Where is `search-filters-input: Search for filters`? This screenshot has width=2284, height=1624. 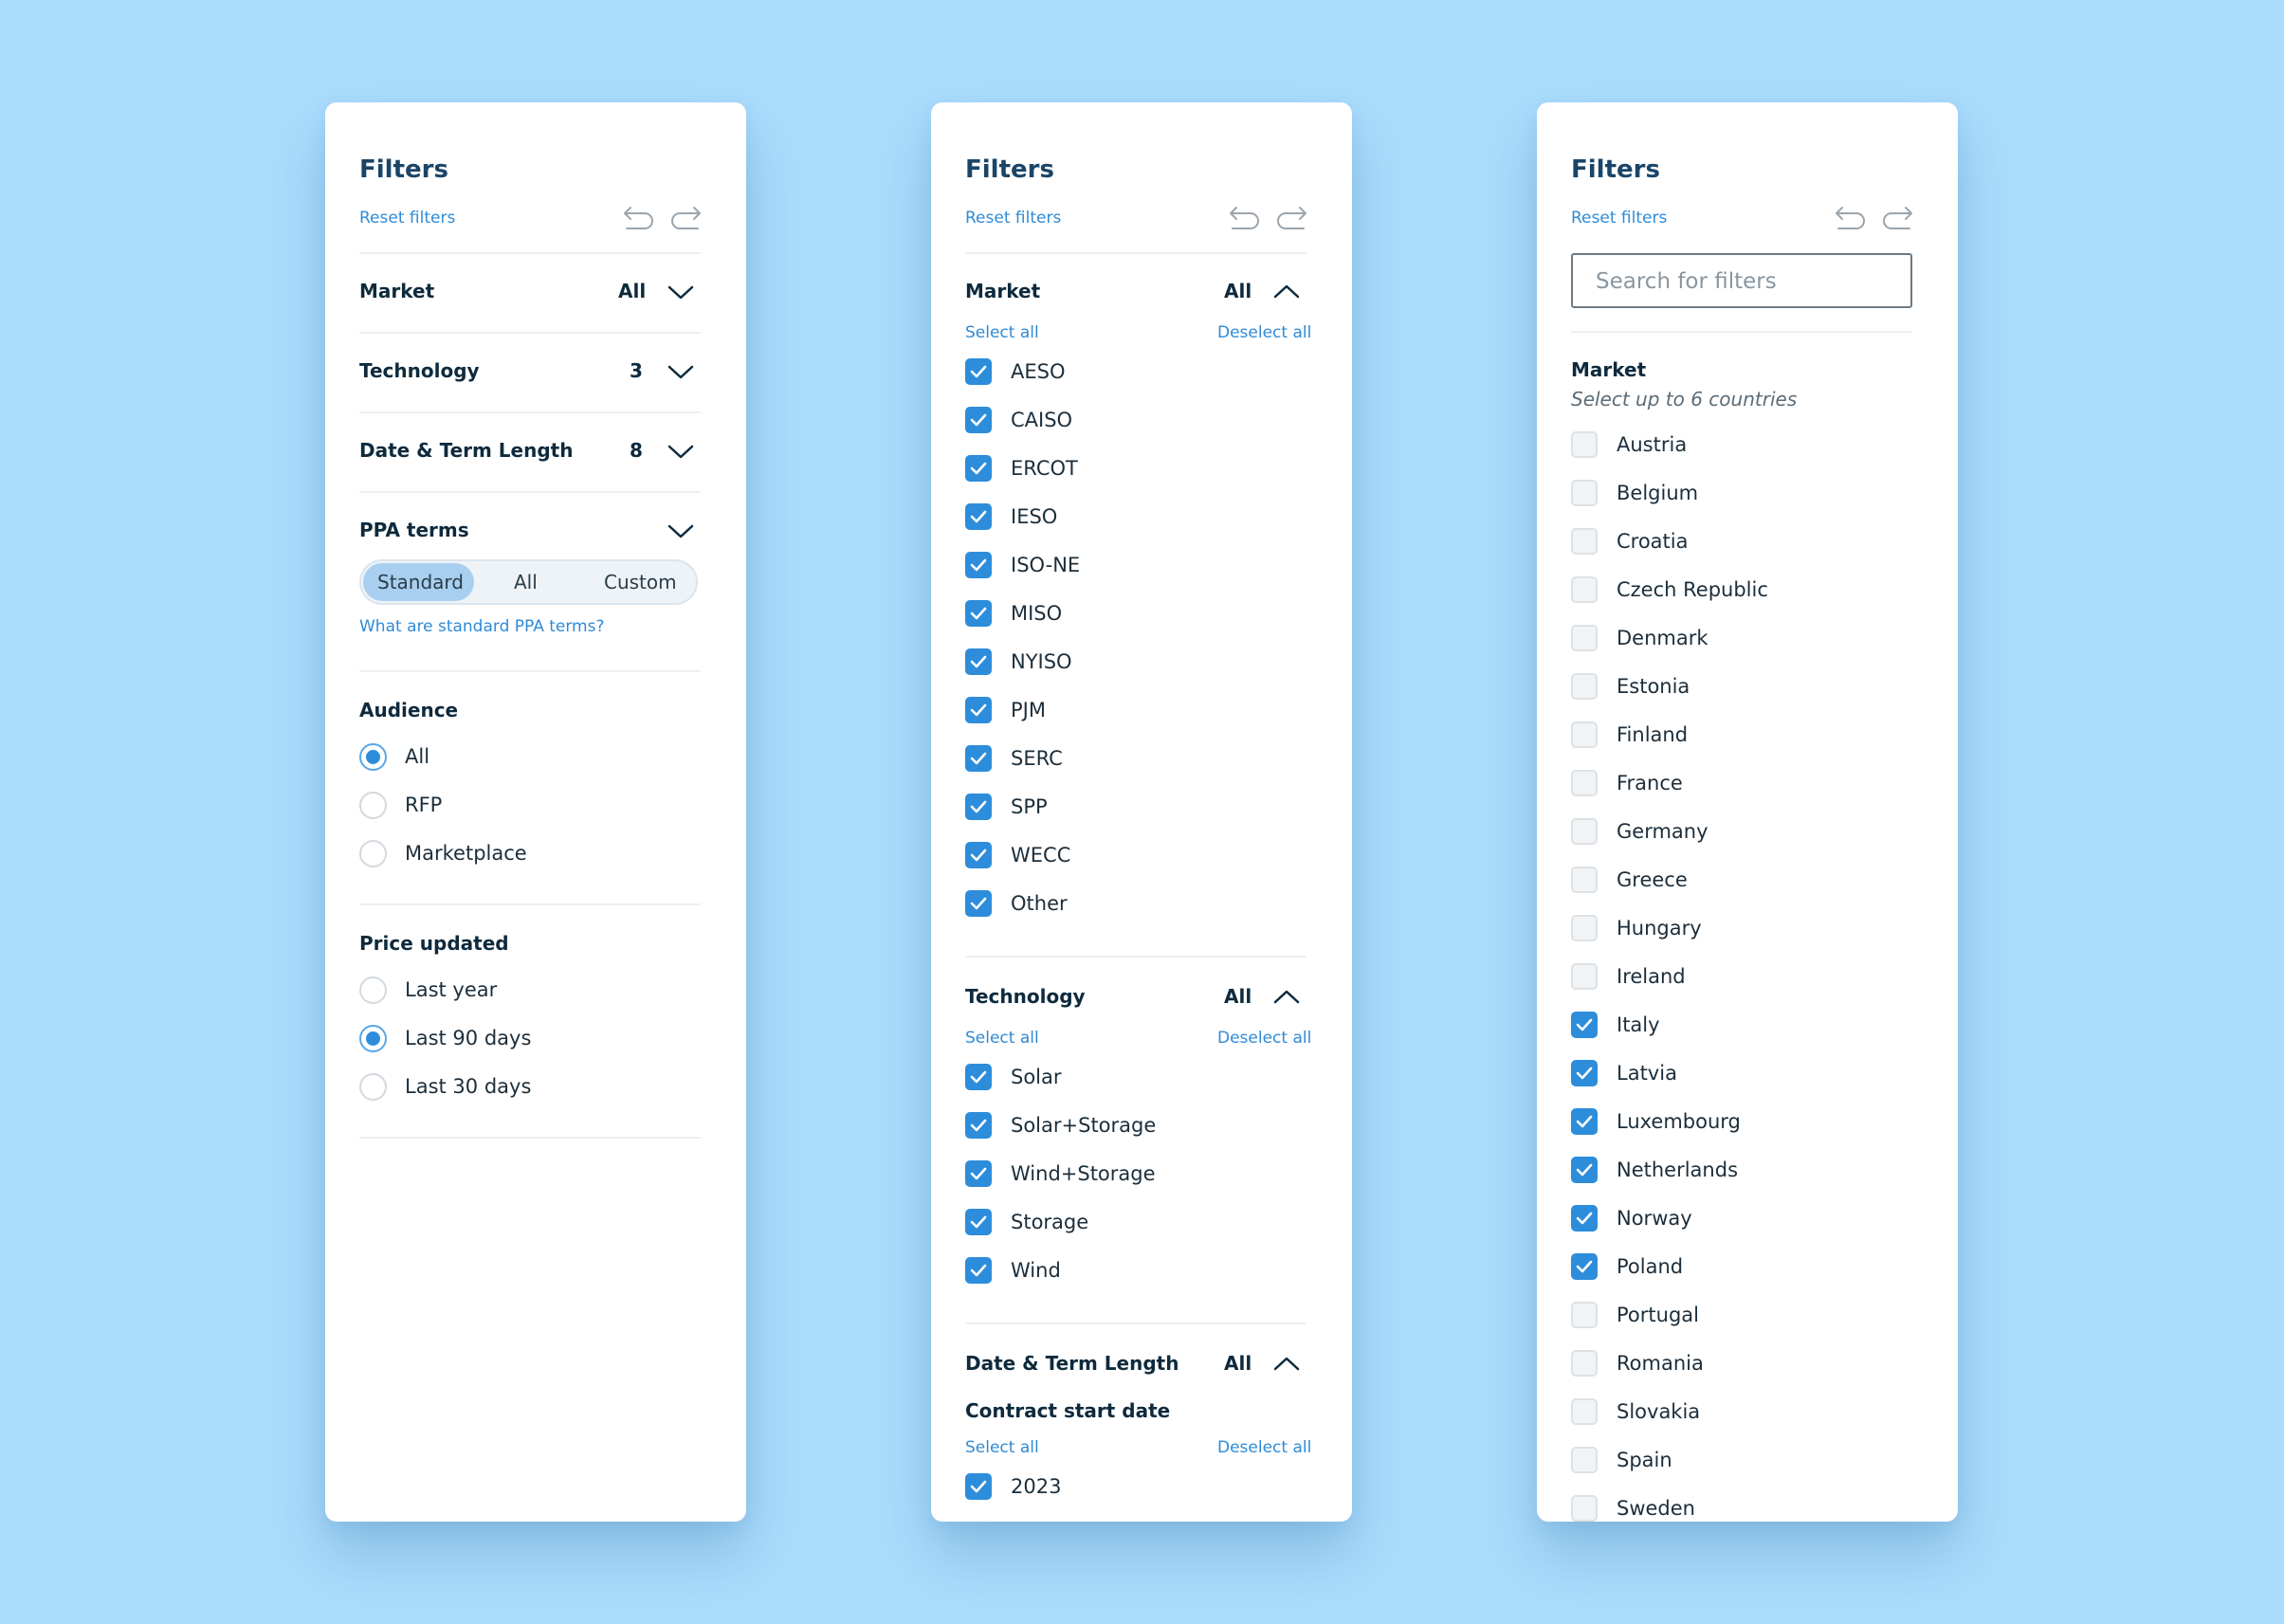 search-filters-input: Search for filters is located at coordinates (1741, 280).